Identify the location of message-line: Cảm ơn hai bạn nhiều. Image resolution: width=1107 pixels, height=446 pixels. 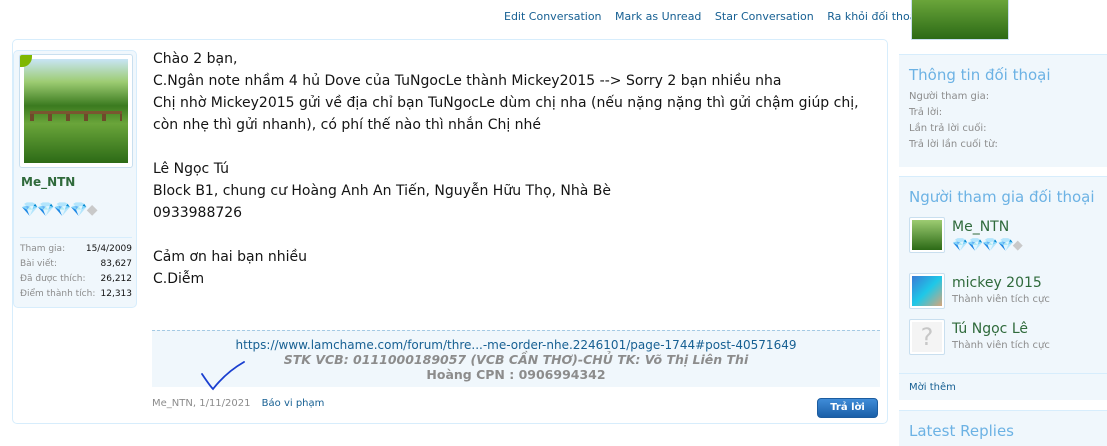
(230, 257).